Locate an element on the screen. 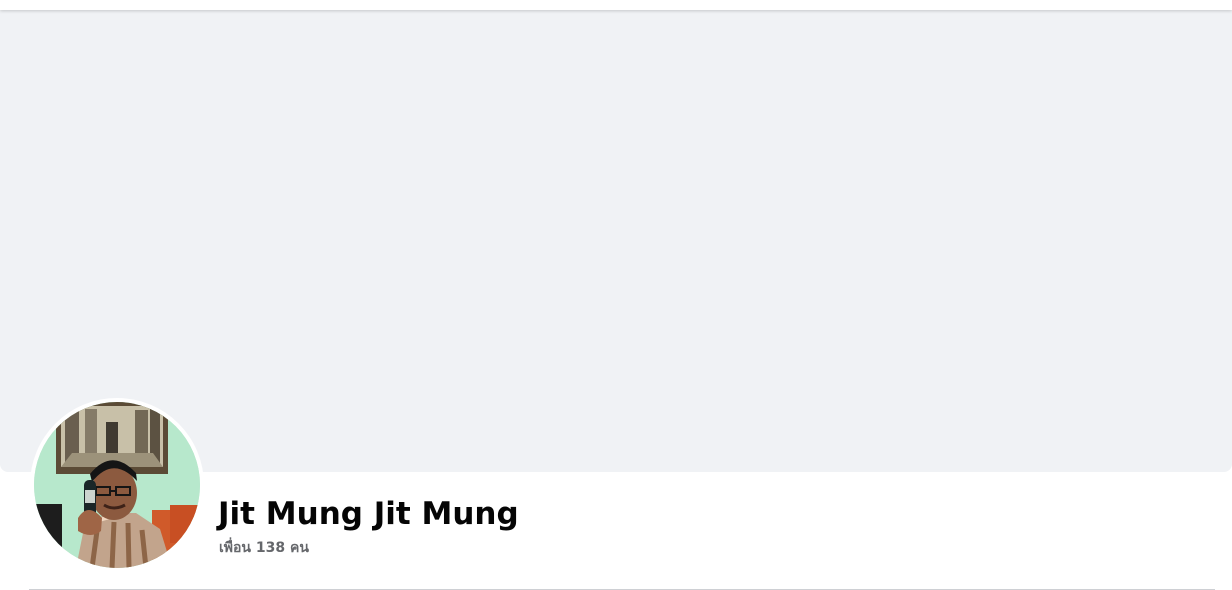 This screenshot has width=1232, height=590. avatar-image is located at coordinates (117, 485).